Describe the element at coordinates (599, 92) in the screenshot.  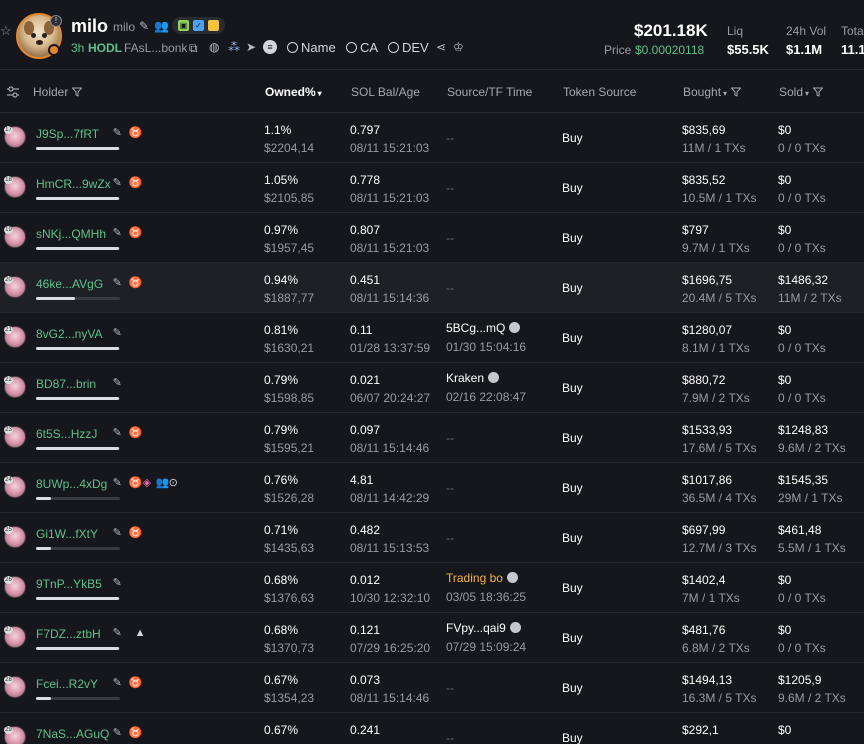
I see `col-token-source: Token Source` at that location.